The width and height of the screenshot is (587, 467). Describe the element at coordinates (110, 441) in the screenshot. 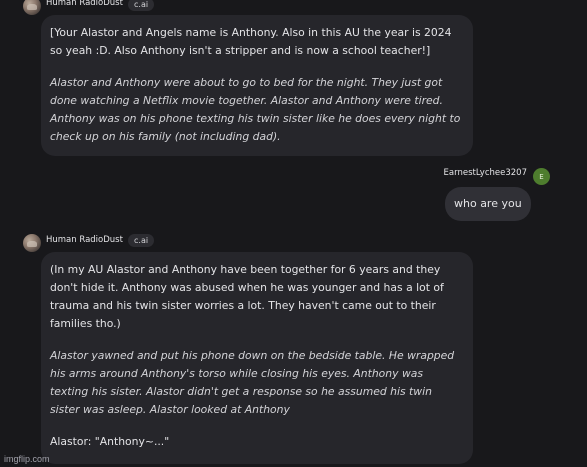

I see `message-dialogue: Alastor: "Anthony~..."` at that location.